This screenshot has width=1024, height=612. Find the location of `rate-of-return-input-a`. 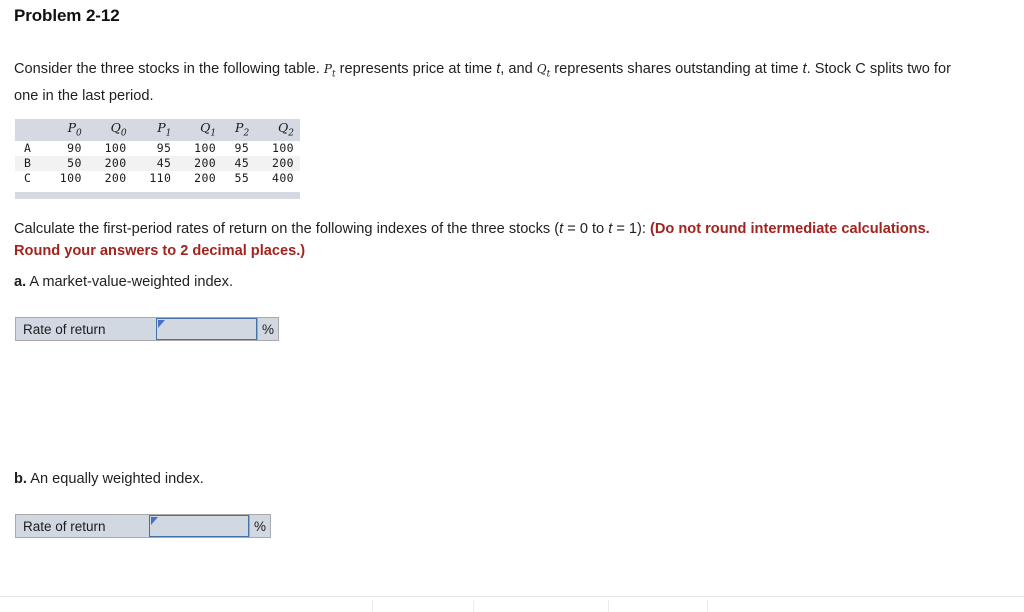

rate-of-return-input-a is located at coordinates (206, 329).